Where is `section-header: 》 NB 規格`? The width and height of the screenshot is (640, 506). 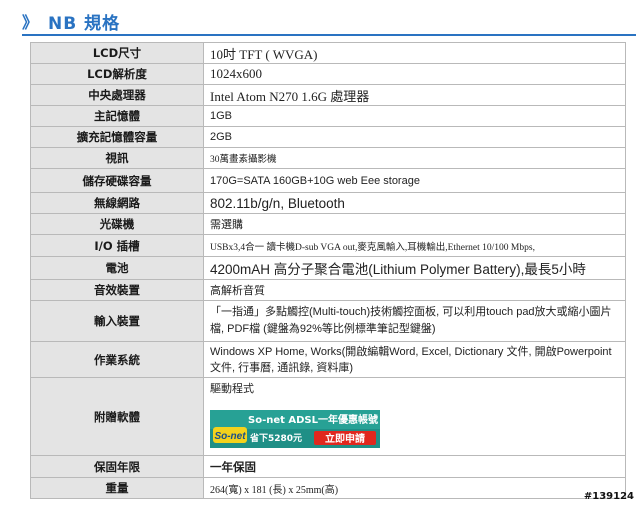 section-header: 》 NB 規格 is located at coordinates (71, 21).